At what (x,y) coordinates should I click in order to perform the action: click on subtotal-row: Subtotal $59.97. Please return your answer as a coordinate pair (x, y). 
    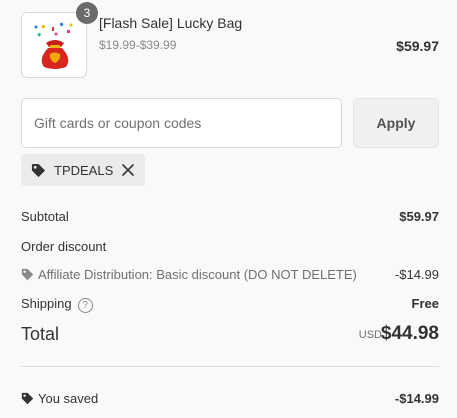
    Looking at the image, I should click on (230, 216).